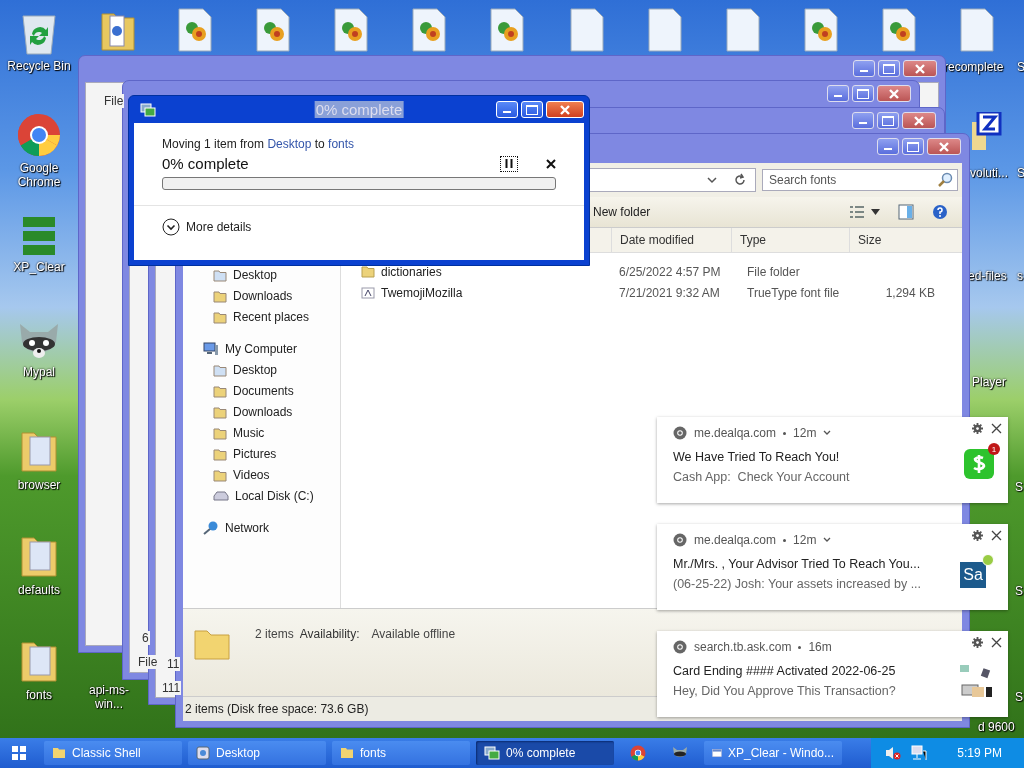 Image resolution: width=1024 pixels, height=768 pixels. I want to click on desktop-icon-label: d 9600, so click(996, 727).